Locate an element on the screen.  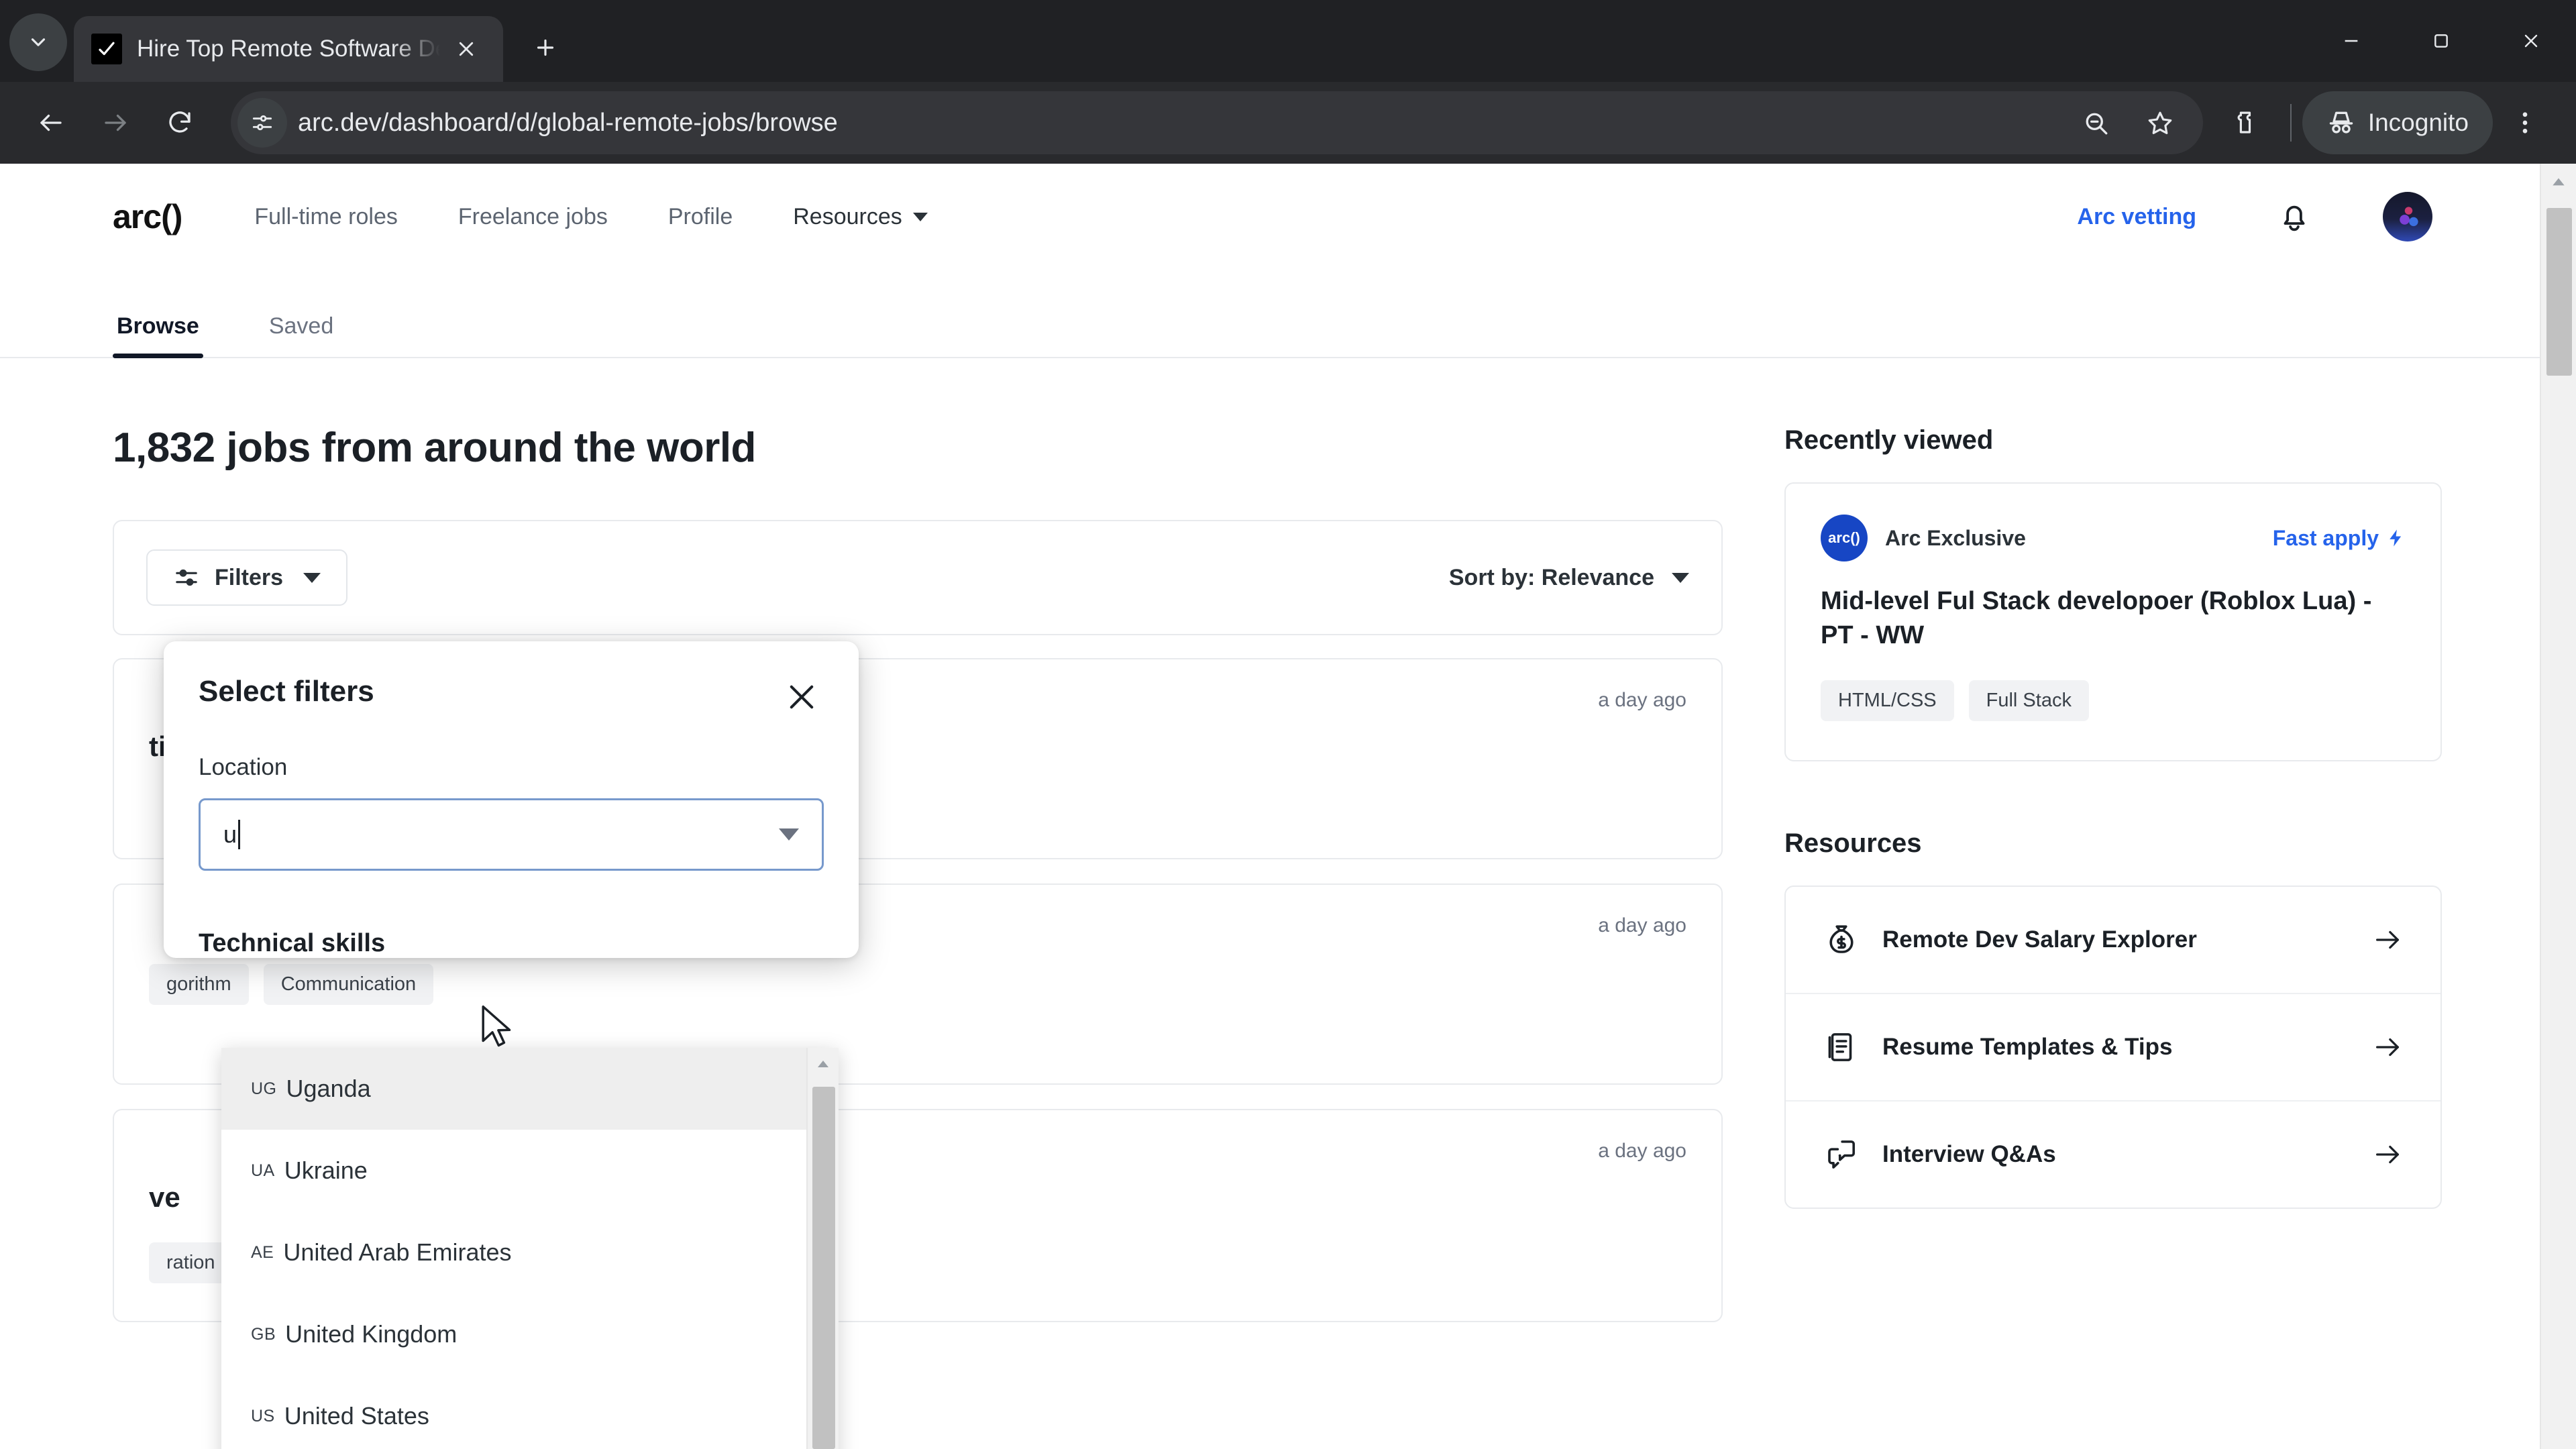
reload-button is located at coordinates (180, 123).